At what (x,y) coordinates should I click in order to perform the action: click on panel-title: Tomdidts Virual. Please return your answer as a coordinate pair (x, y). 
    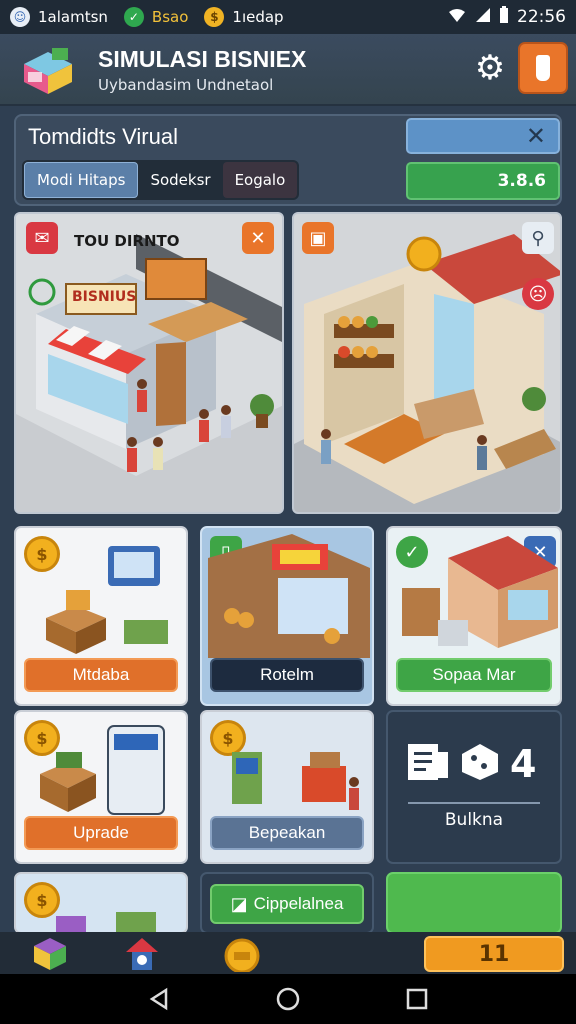
    Looking at the image, I should click on (103, 136).